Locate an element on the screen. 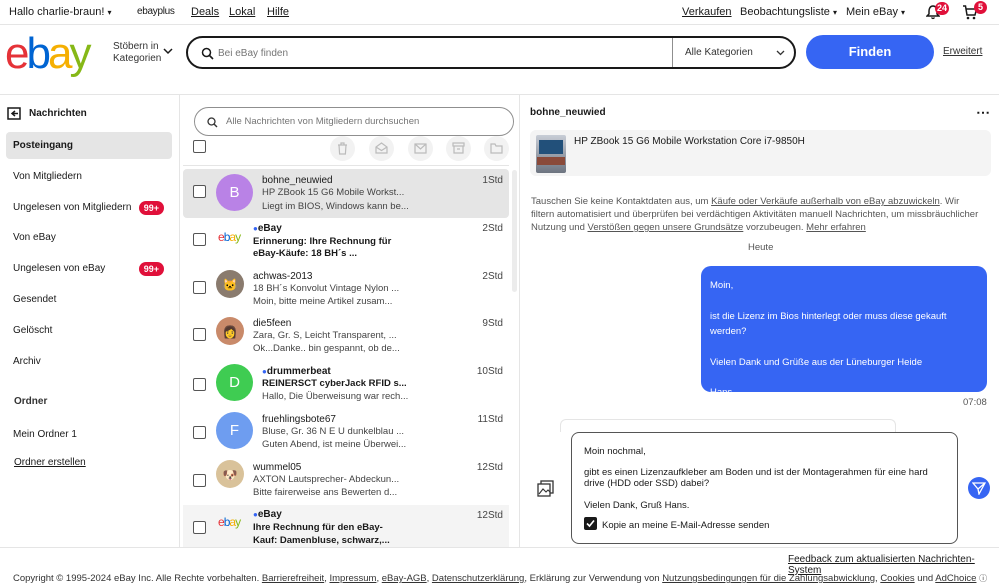 The width and height of the screenshot is (999, 587). ebayplus-link: ebayplus is located at coordinates (156, 11).